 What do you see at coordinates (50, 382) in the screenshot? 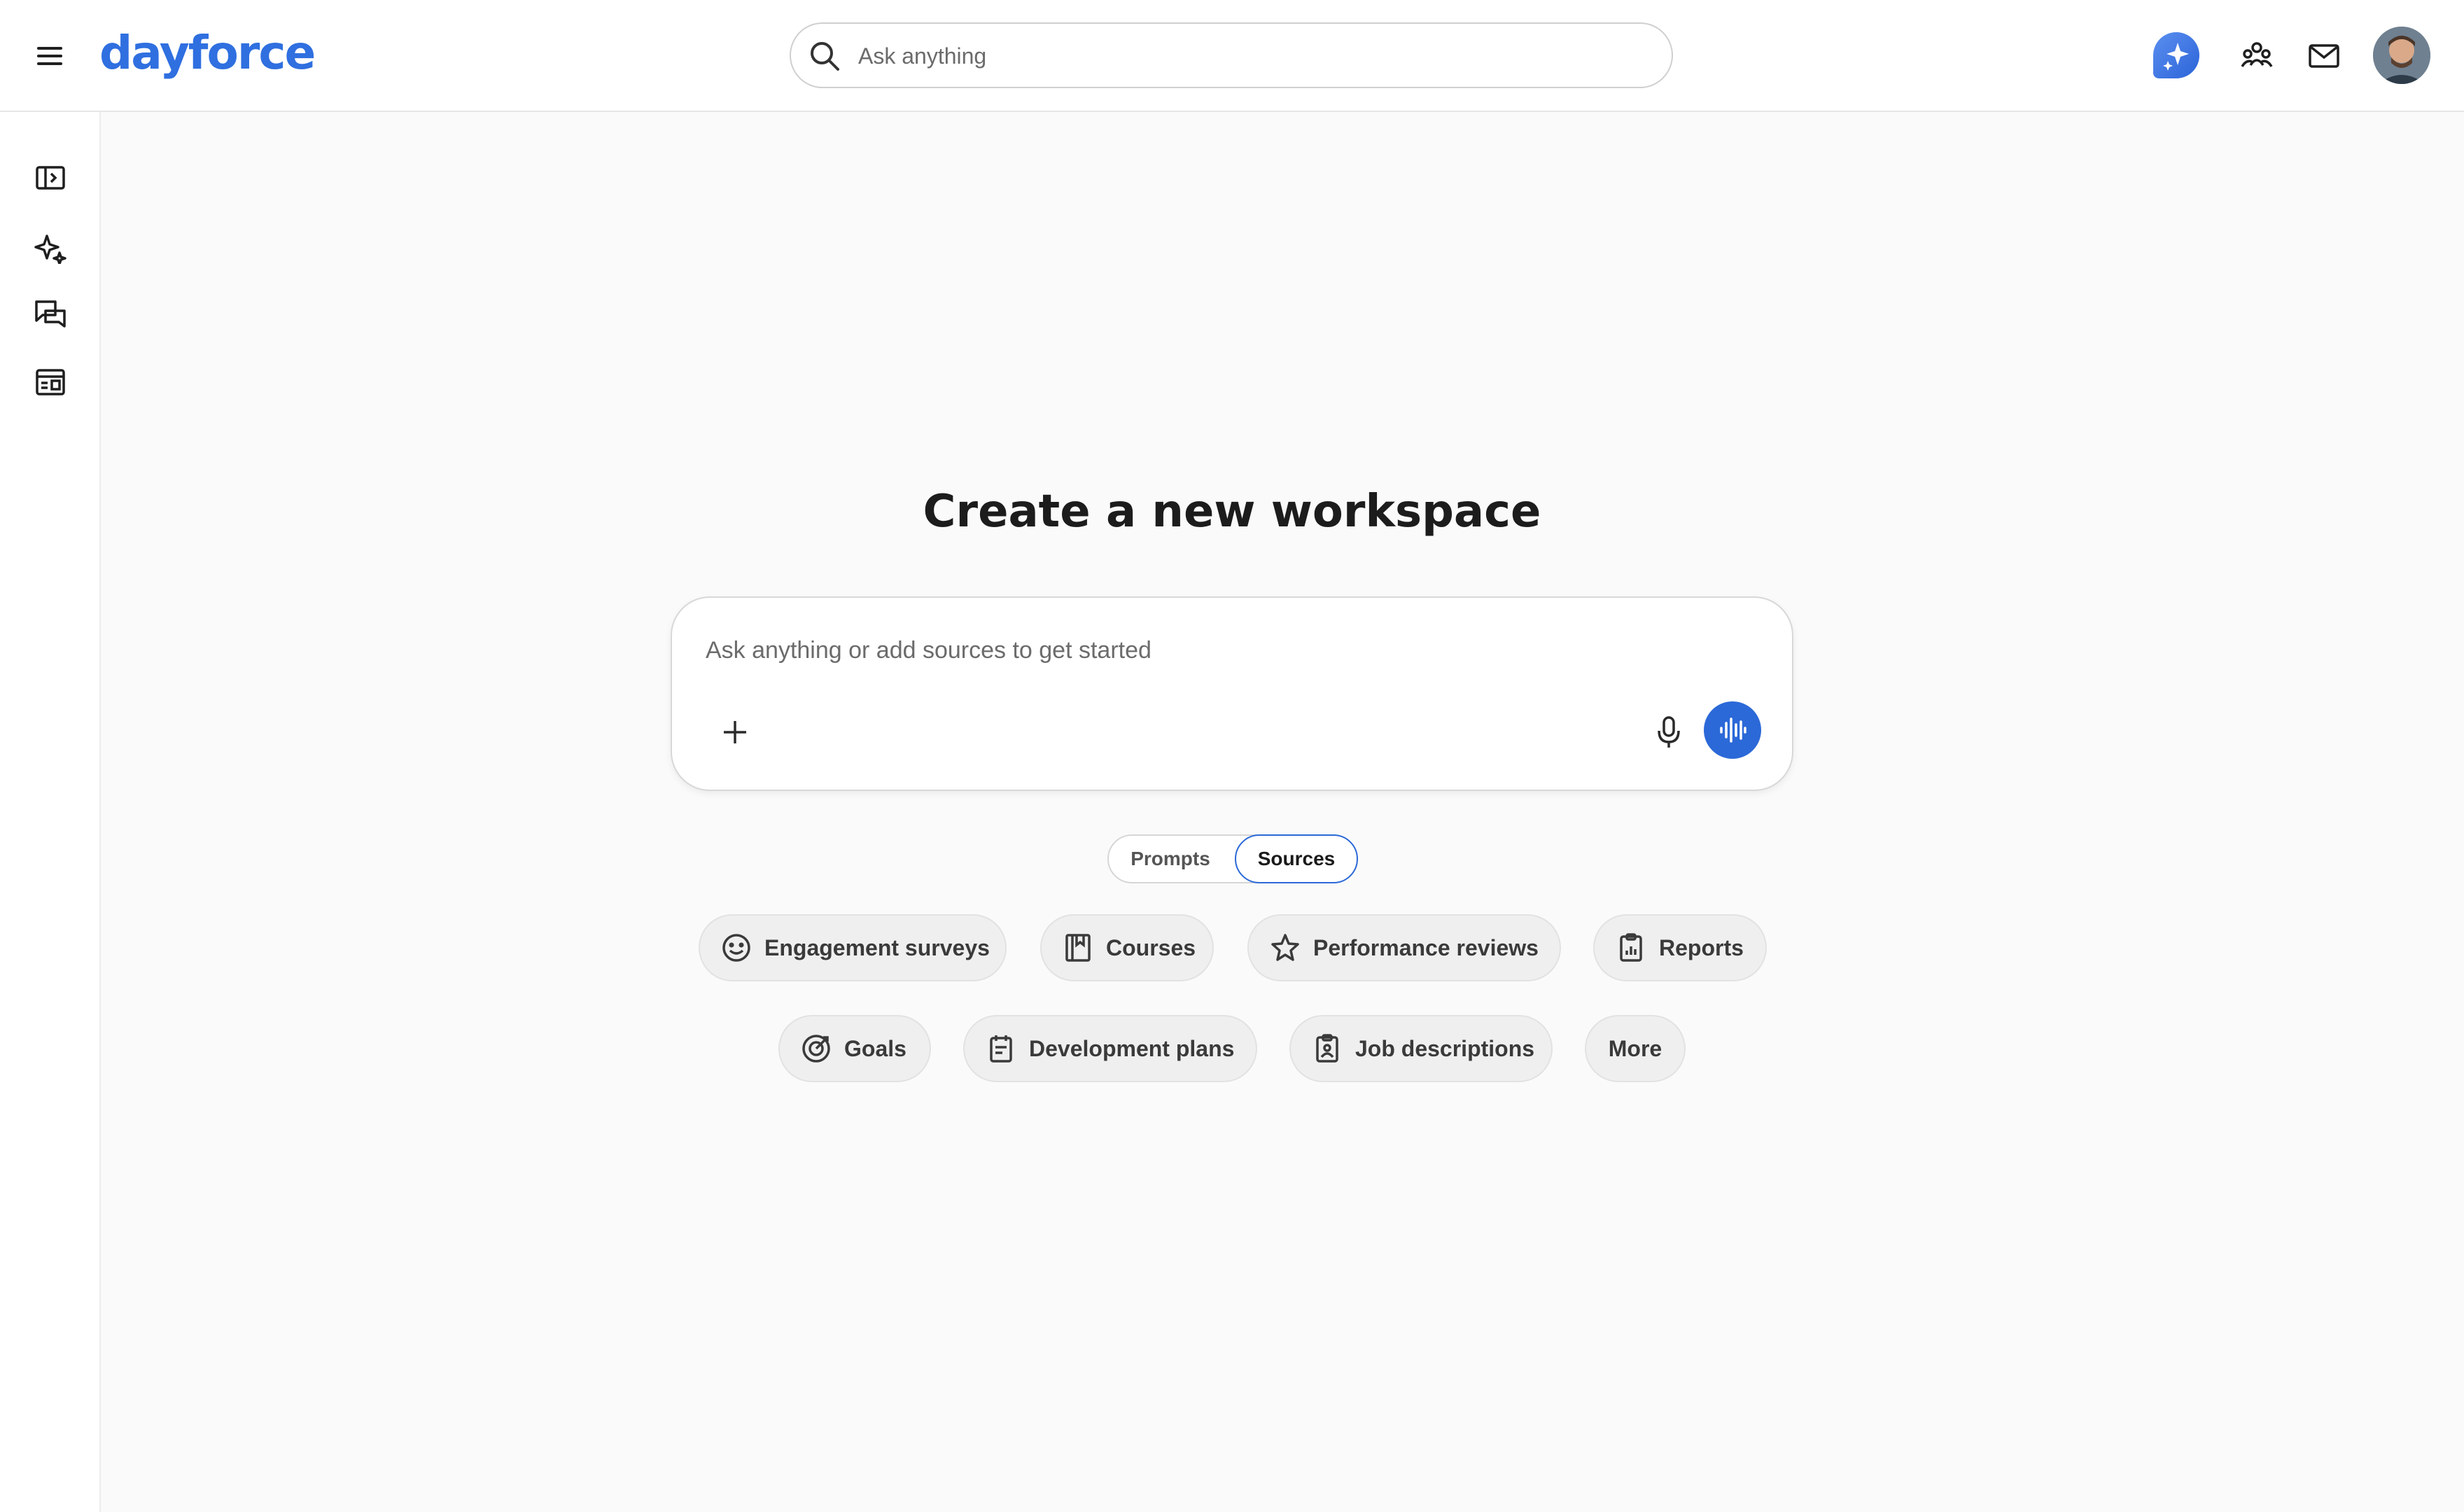
I see `workspace-icon` at bounding box center [50, 382].